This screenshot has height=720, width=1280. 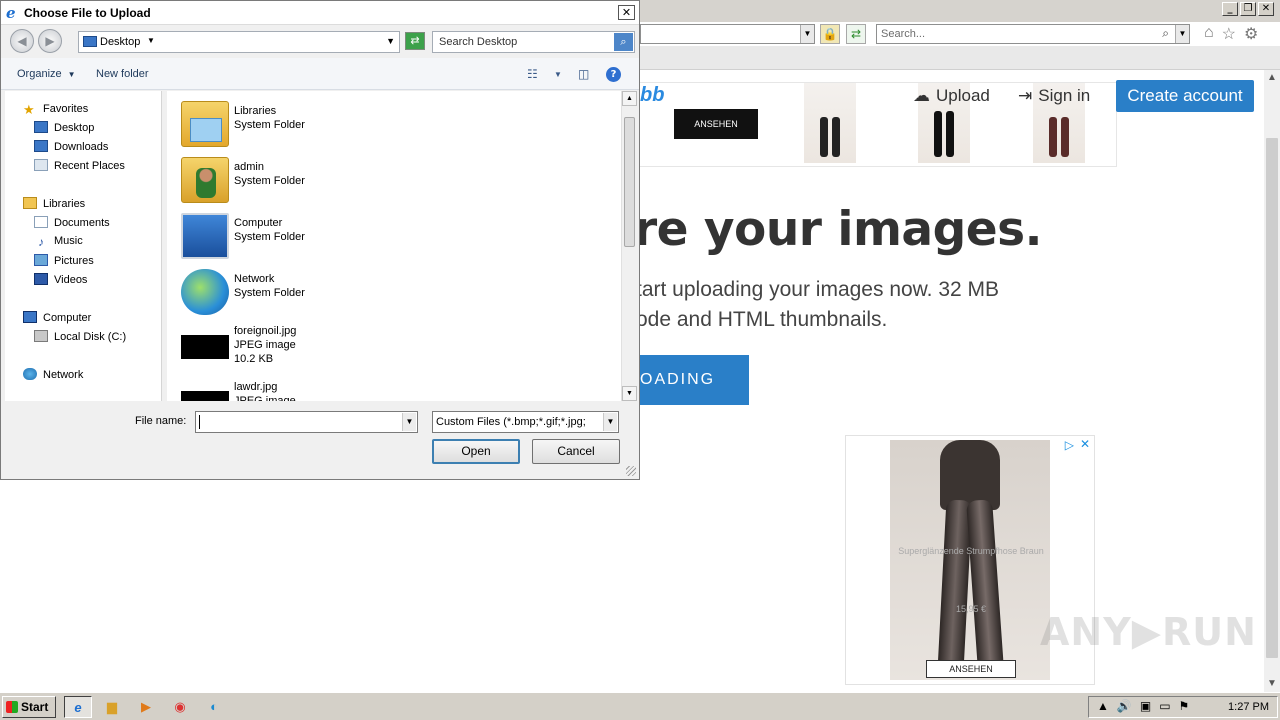 I want to click on breadcrumb-location: Desktop, so click(x=120, y=42).